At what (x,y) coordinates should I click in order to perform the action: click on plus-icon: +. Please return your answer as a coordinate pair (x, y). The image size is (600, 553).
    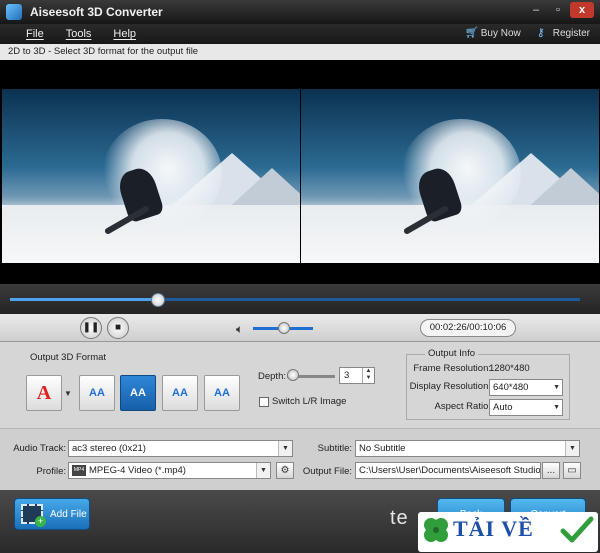
    Looking at the image, I should click on (40, 521).